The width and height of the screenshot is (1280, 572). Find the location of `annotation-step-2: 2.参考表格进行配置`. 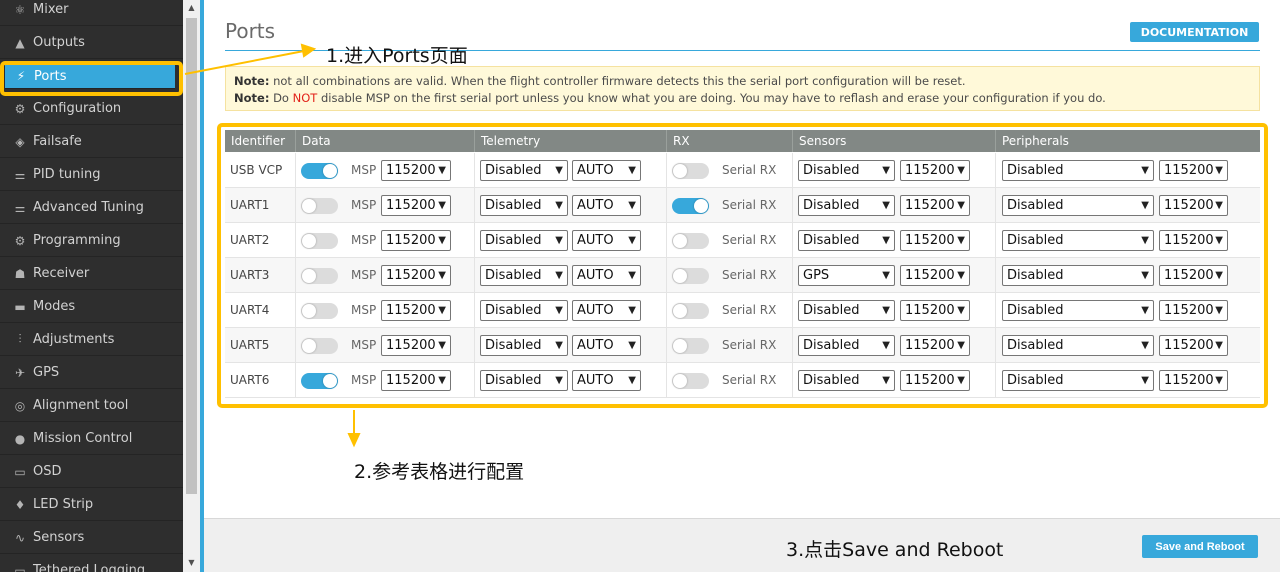

annotation-step-2: 2.参考表格进行配置 is located at coordinates (439, 472).